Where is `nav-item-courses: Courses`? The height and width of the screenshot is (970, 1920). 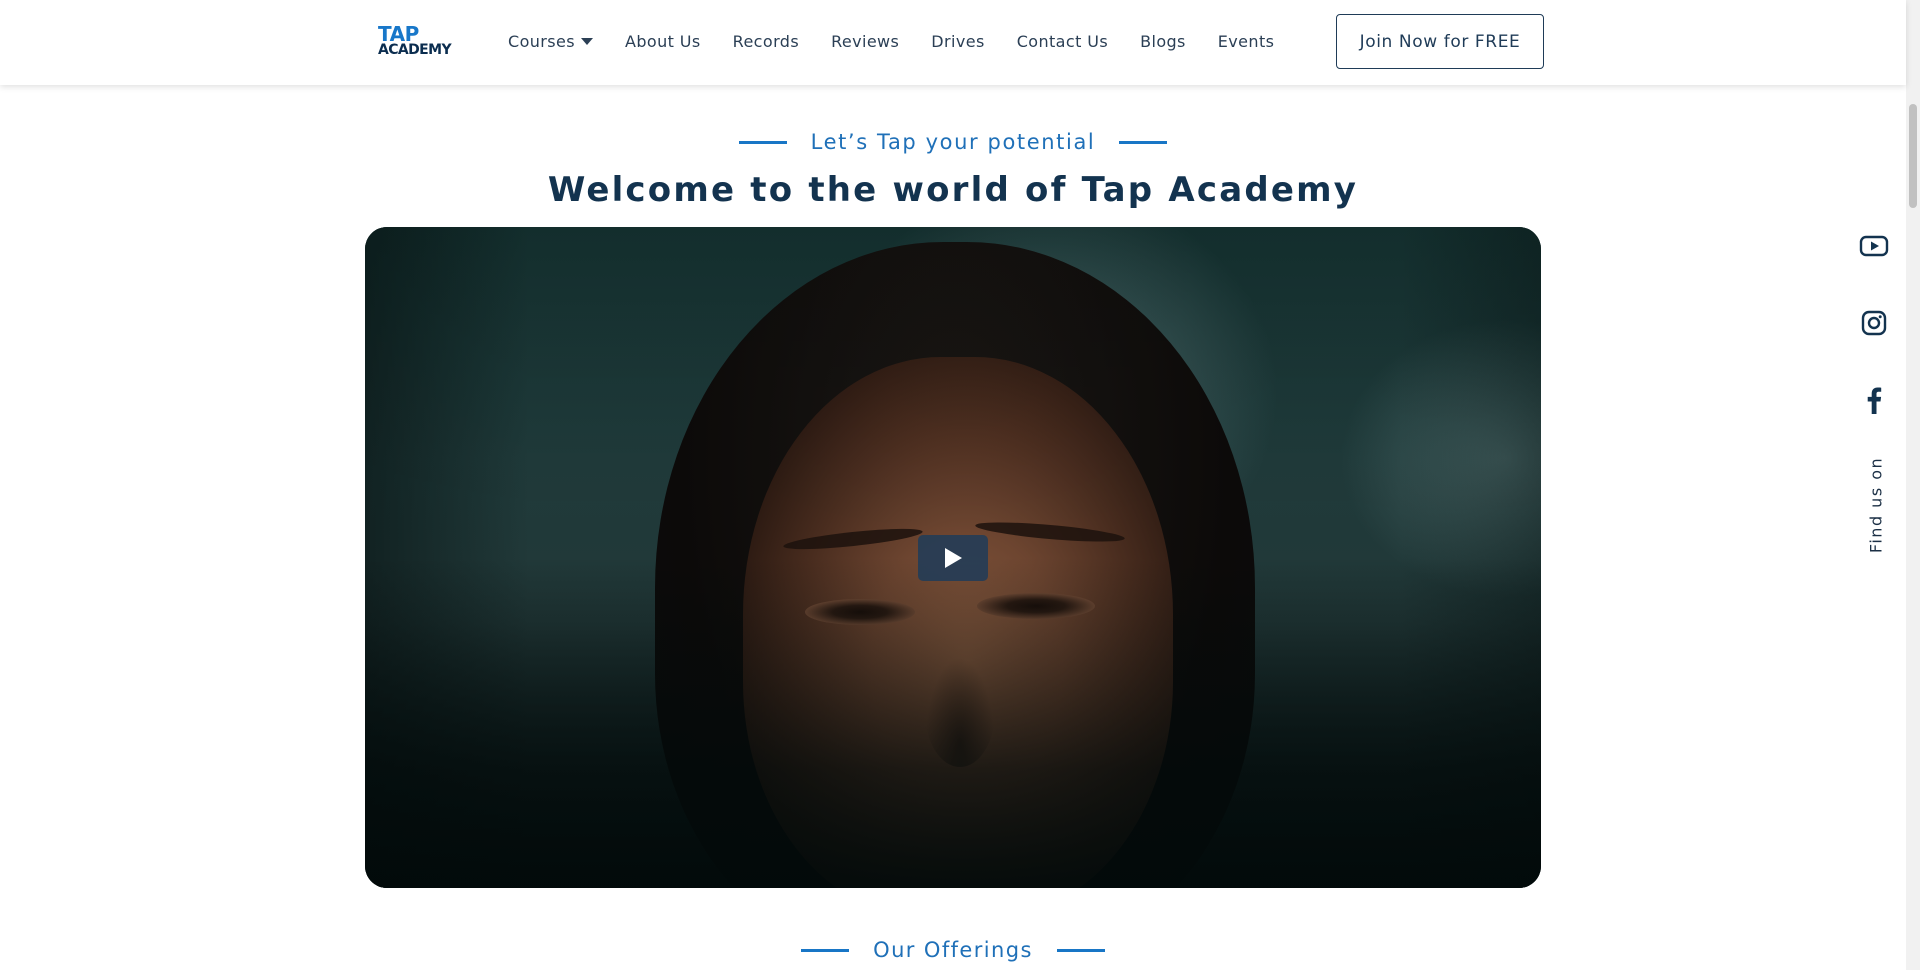
nav-item-courses: Courses is located at coordinates (550, 41).